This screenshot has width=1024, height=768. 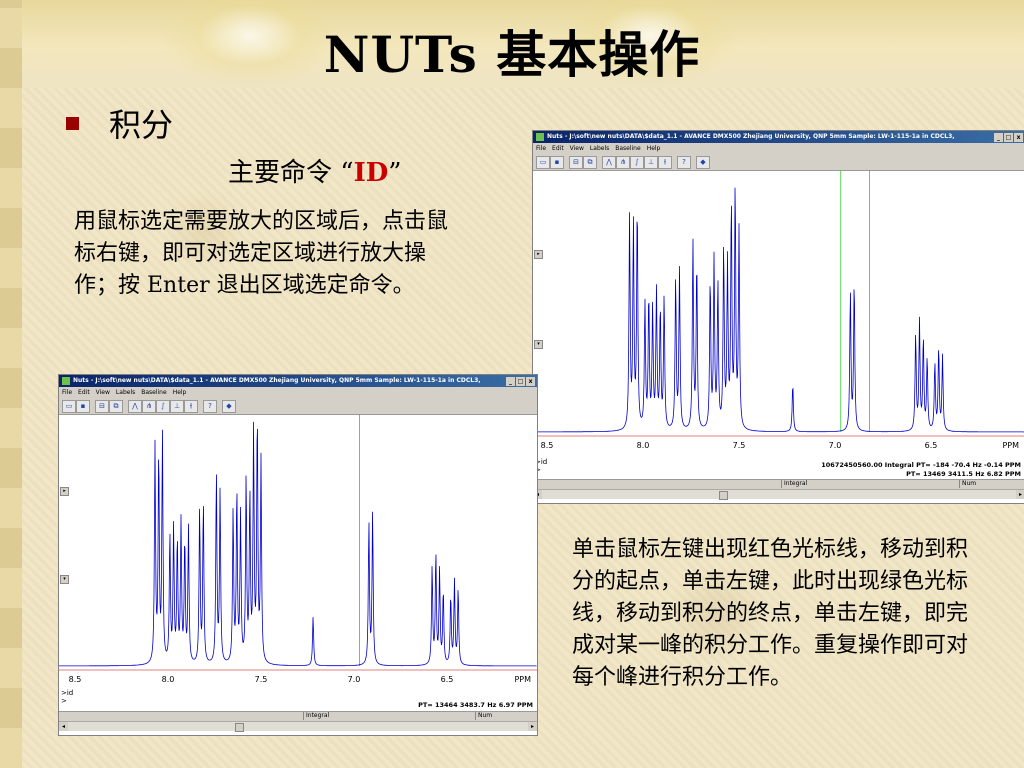 I want to click on mode-indicator: Integral, so click(x=387, y=716).